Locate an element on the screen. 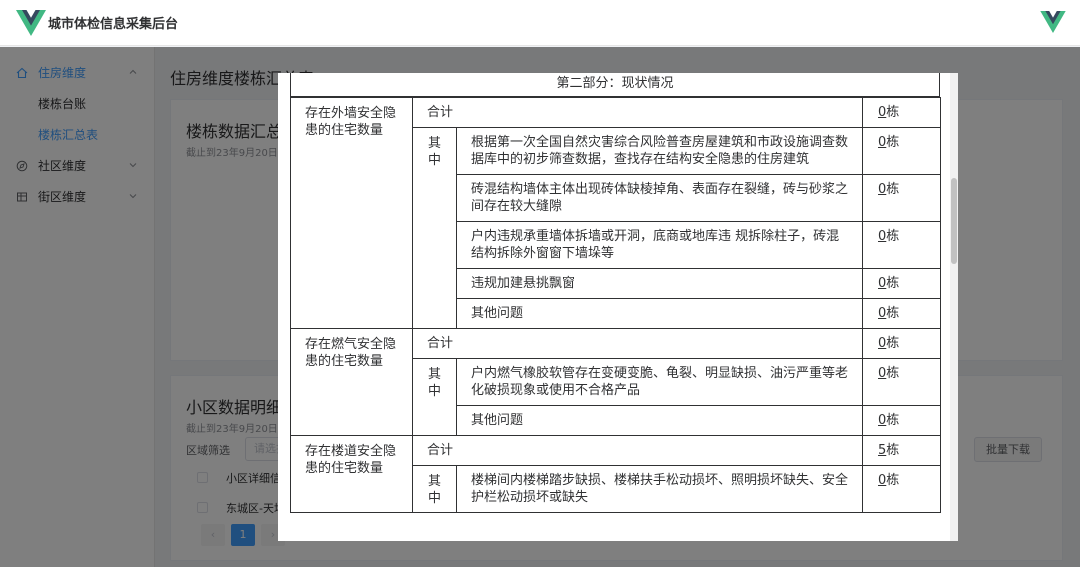  table-row: 存在燃气安全隐患的住宅数量 合计 0栋 is located at coordinates (616, 382).